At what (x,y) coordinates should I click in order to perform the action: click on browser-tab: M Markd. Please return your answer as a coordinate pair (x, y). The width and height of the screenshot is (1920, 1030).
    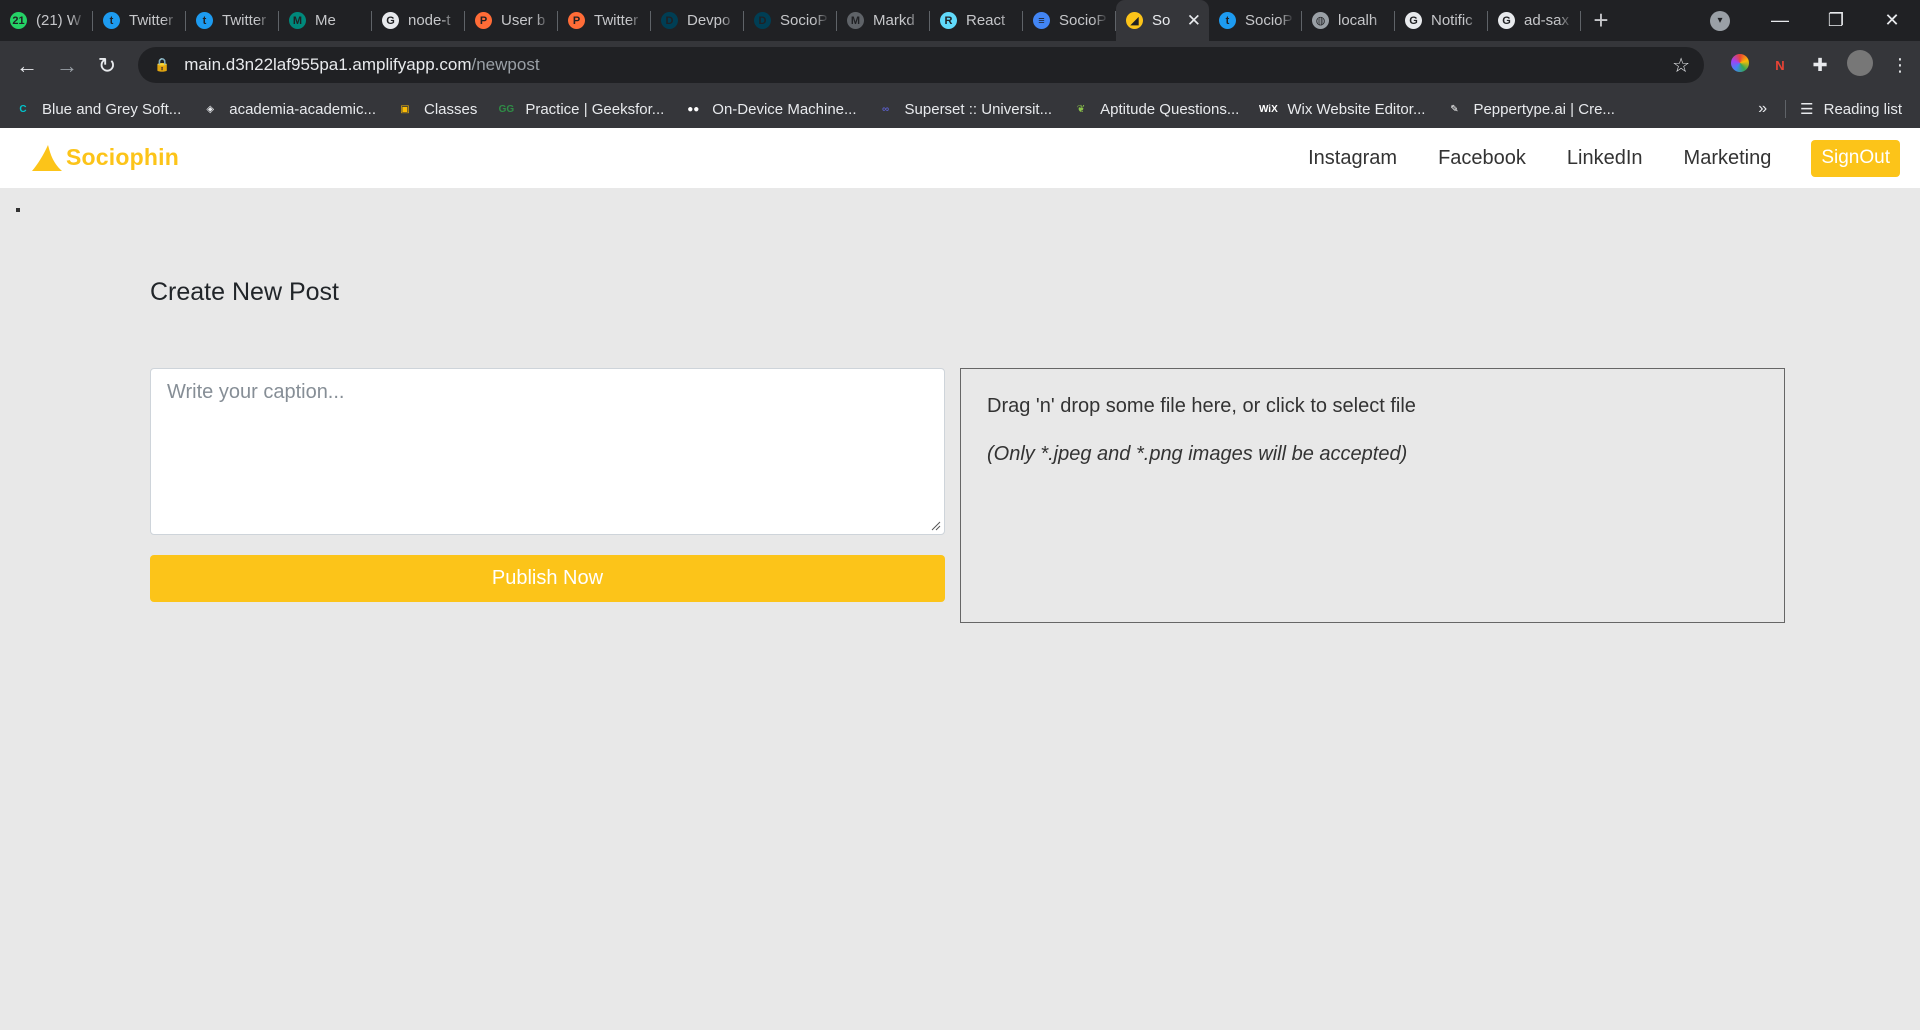
    Looking at the image, I should click on (883, 20).